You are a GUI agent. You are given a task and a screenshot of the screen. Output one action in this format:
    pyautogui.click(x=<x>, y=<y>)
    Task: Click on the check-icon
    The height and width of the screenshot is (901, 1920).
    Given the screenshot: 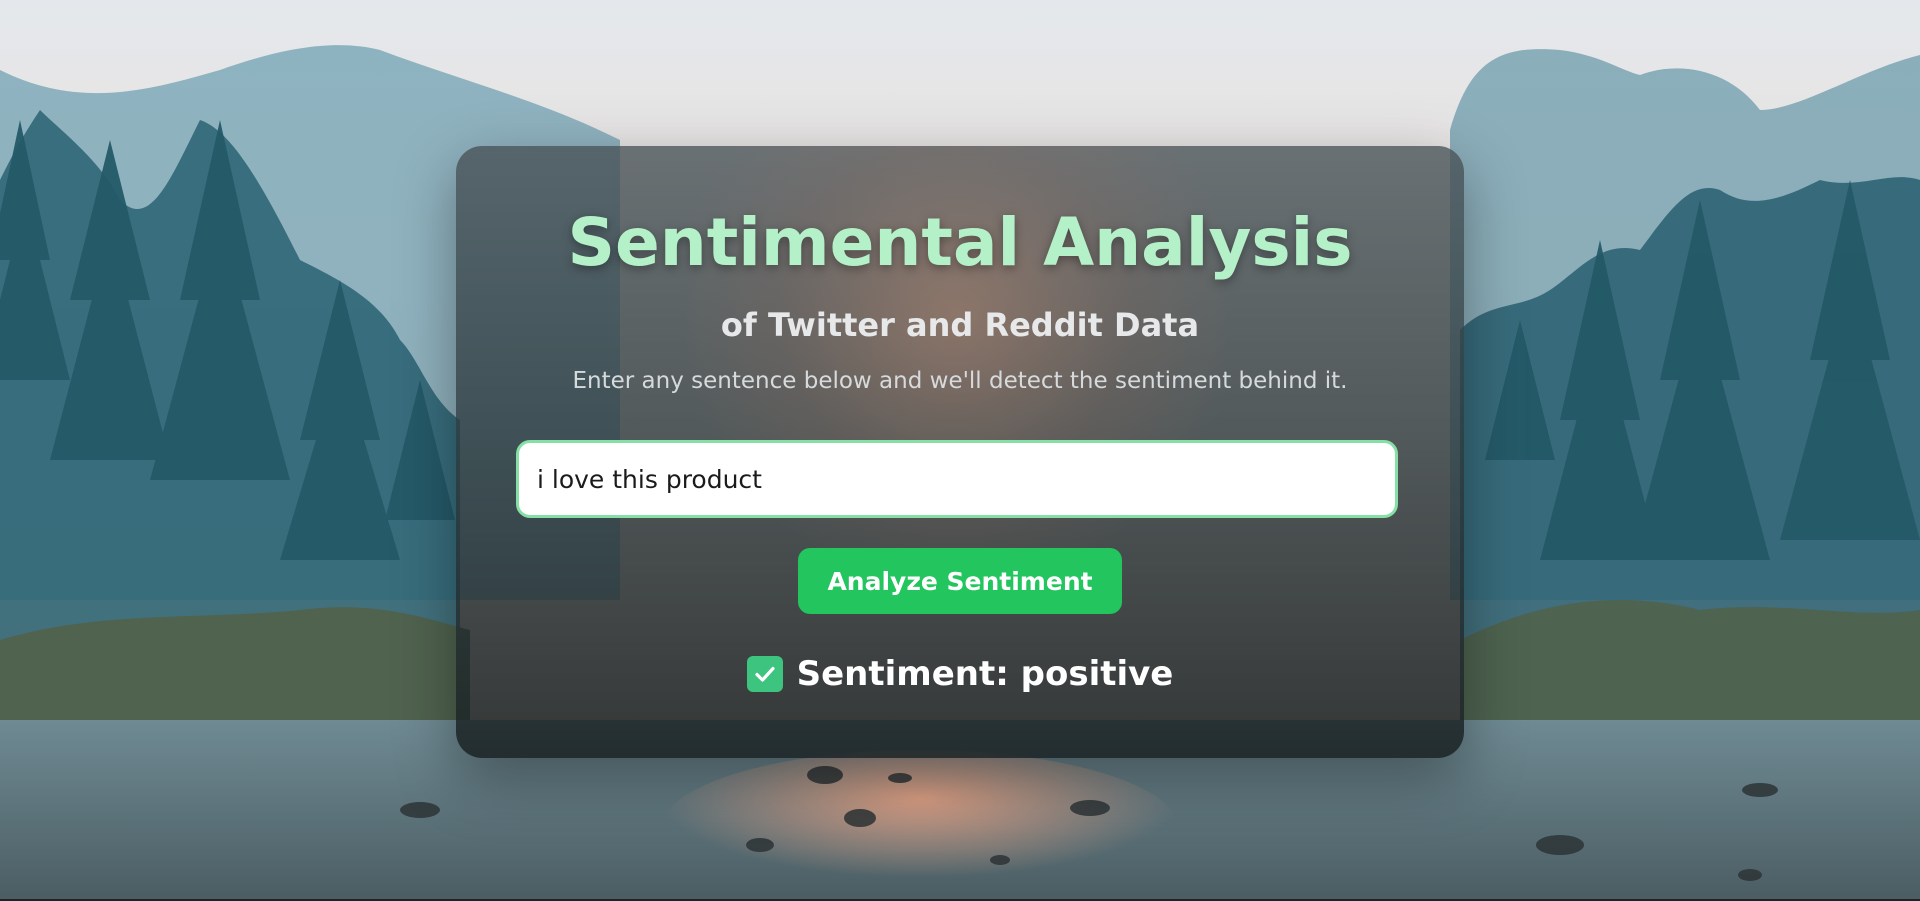 What is the action you would take?
    pyautogui.click(x=764, y=674)
    